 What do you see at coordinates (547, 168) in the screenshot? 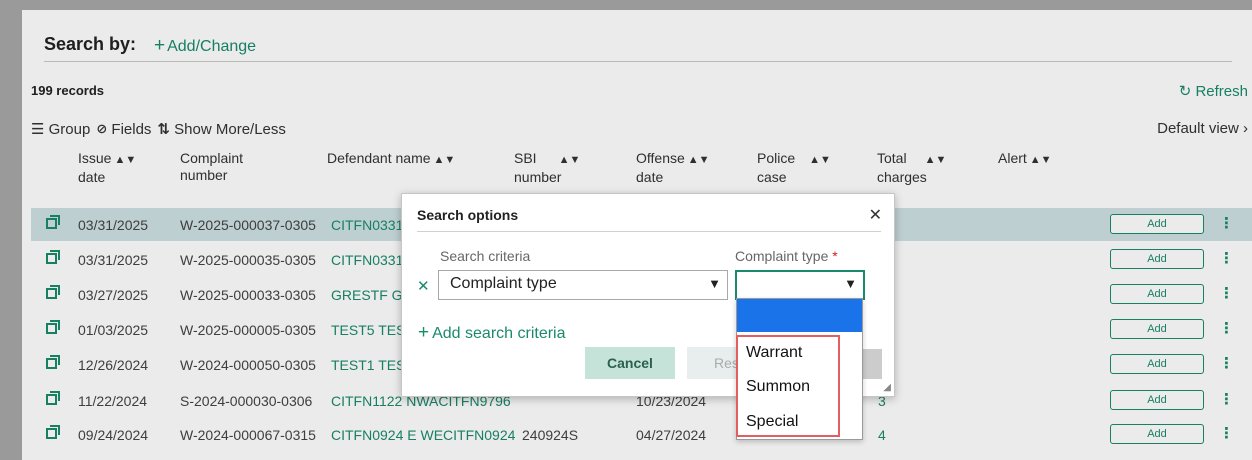
I see `column-header-sbi-number: SBI ▲▼ number` at bounding box center [547, 168].